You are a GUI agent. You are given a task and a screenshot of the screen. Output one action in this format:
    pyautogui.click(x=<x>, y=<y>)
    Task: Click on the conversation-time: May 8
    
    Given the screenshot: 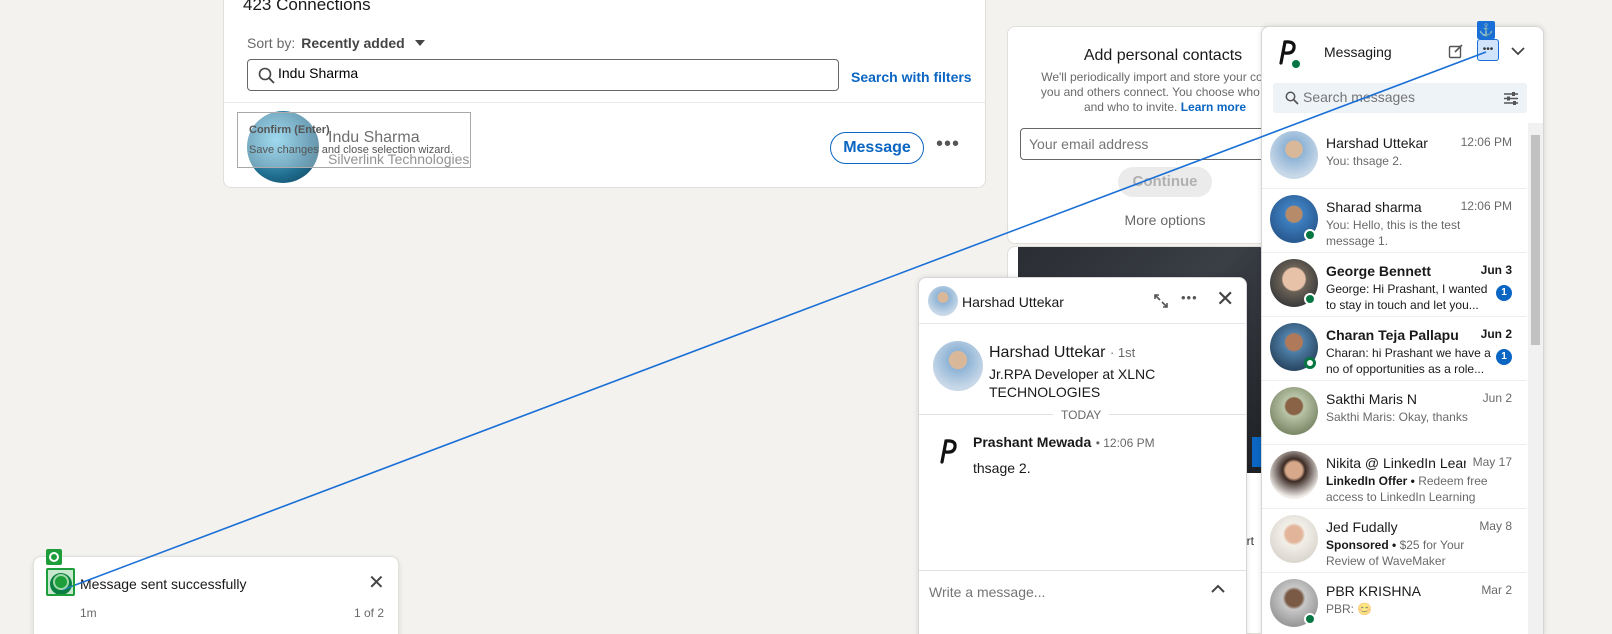 What is the action you would take?
    pyautogui.click(x=1495, y=526)
    